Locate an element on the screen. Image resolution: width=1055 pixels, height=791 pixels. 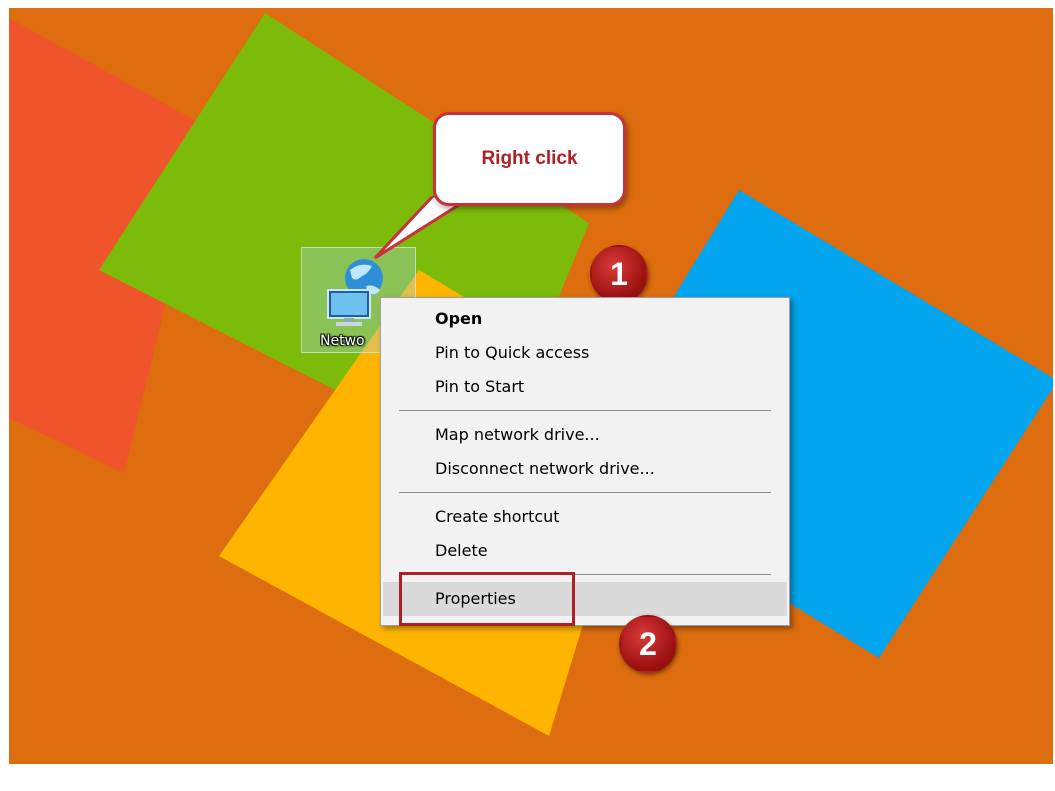
properties-highlight-box is located at coordinates (487, 599).